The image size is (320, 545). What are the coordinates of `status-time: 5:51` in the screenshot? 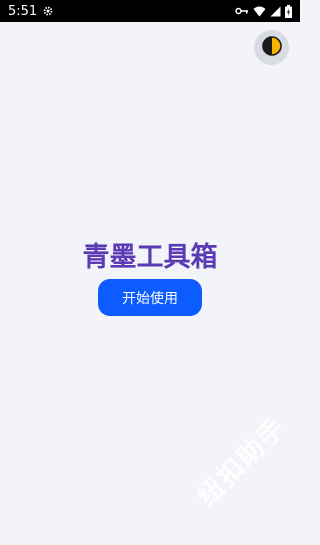 It's located at (23, 11).